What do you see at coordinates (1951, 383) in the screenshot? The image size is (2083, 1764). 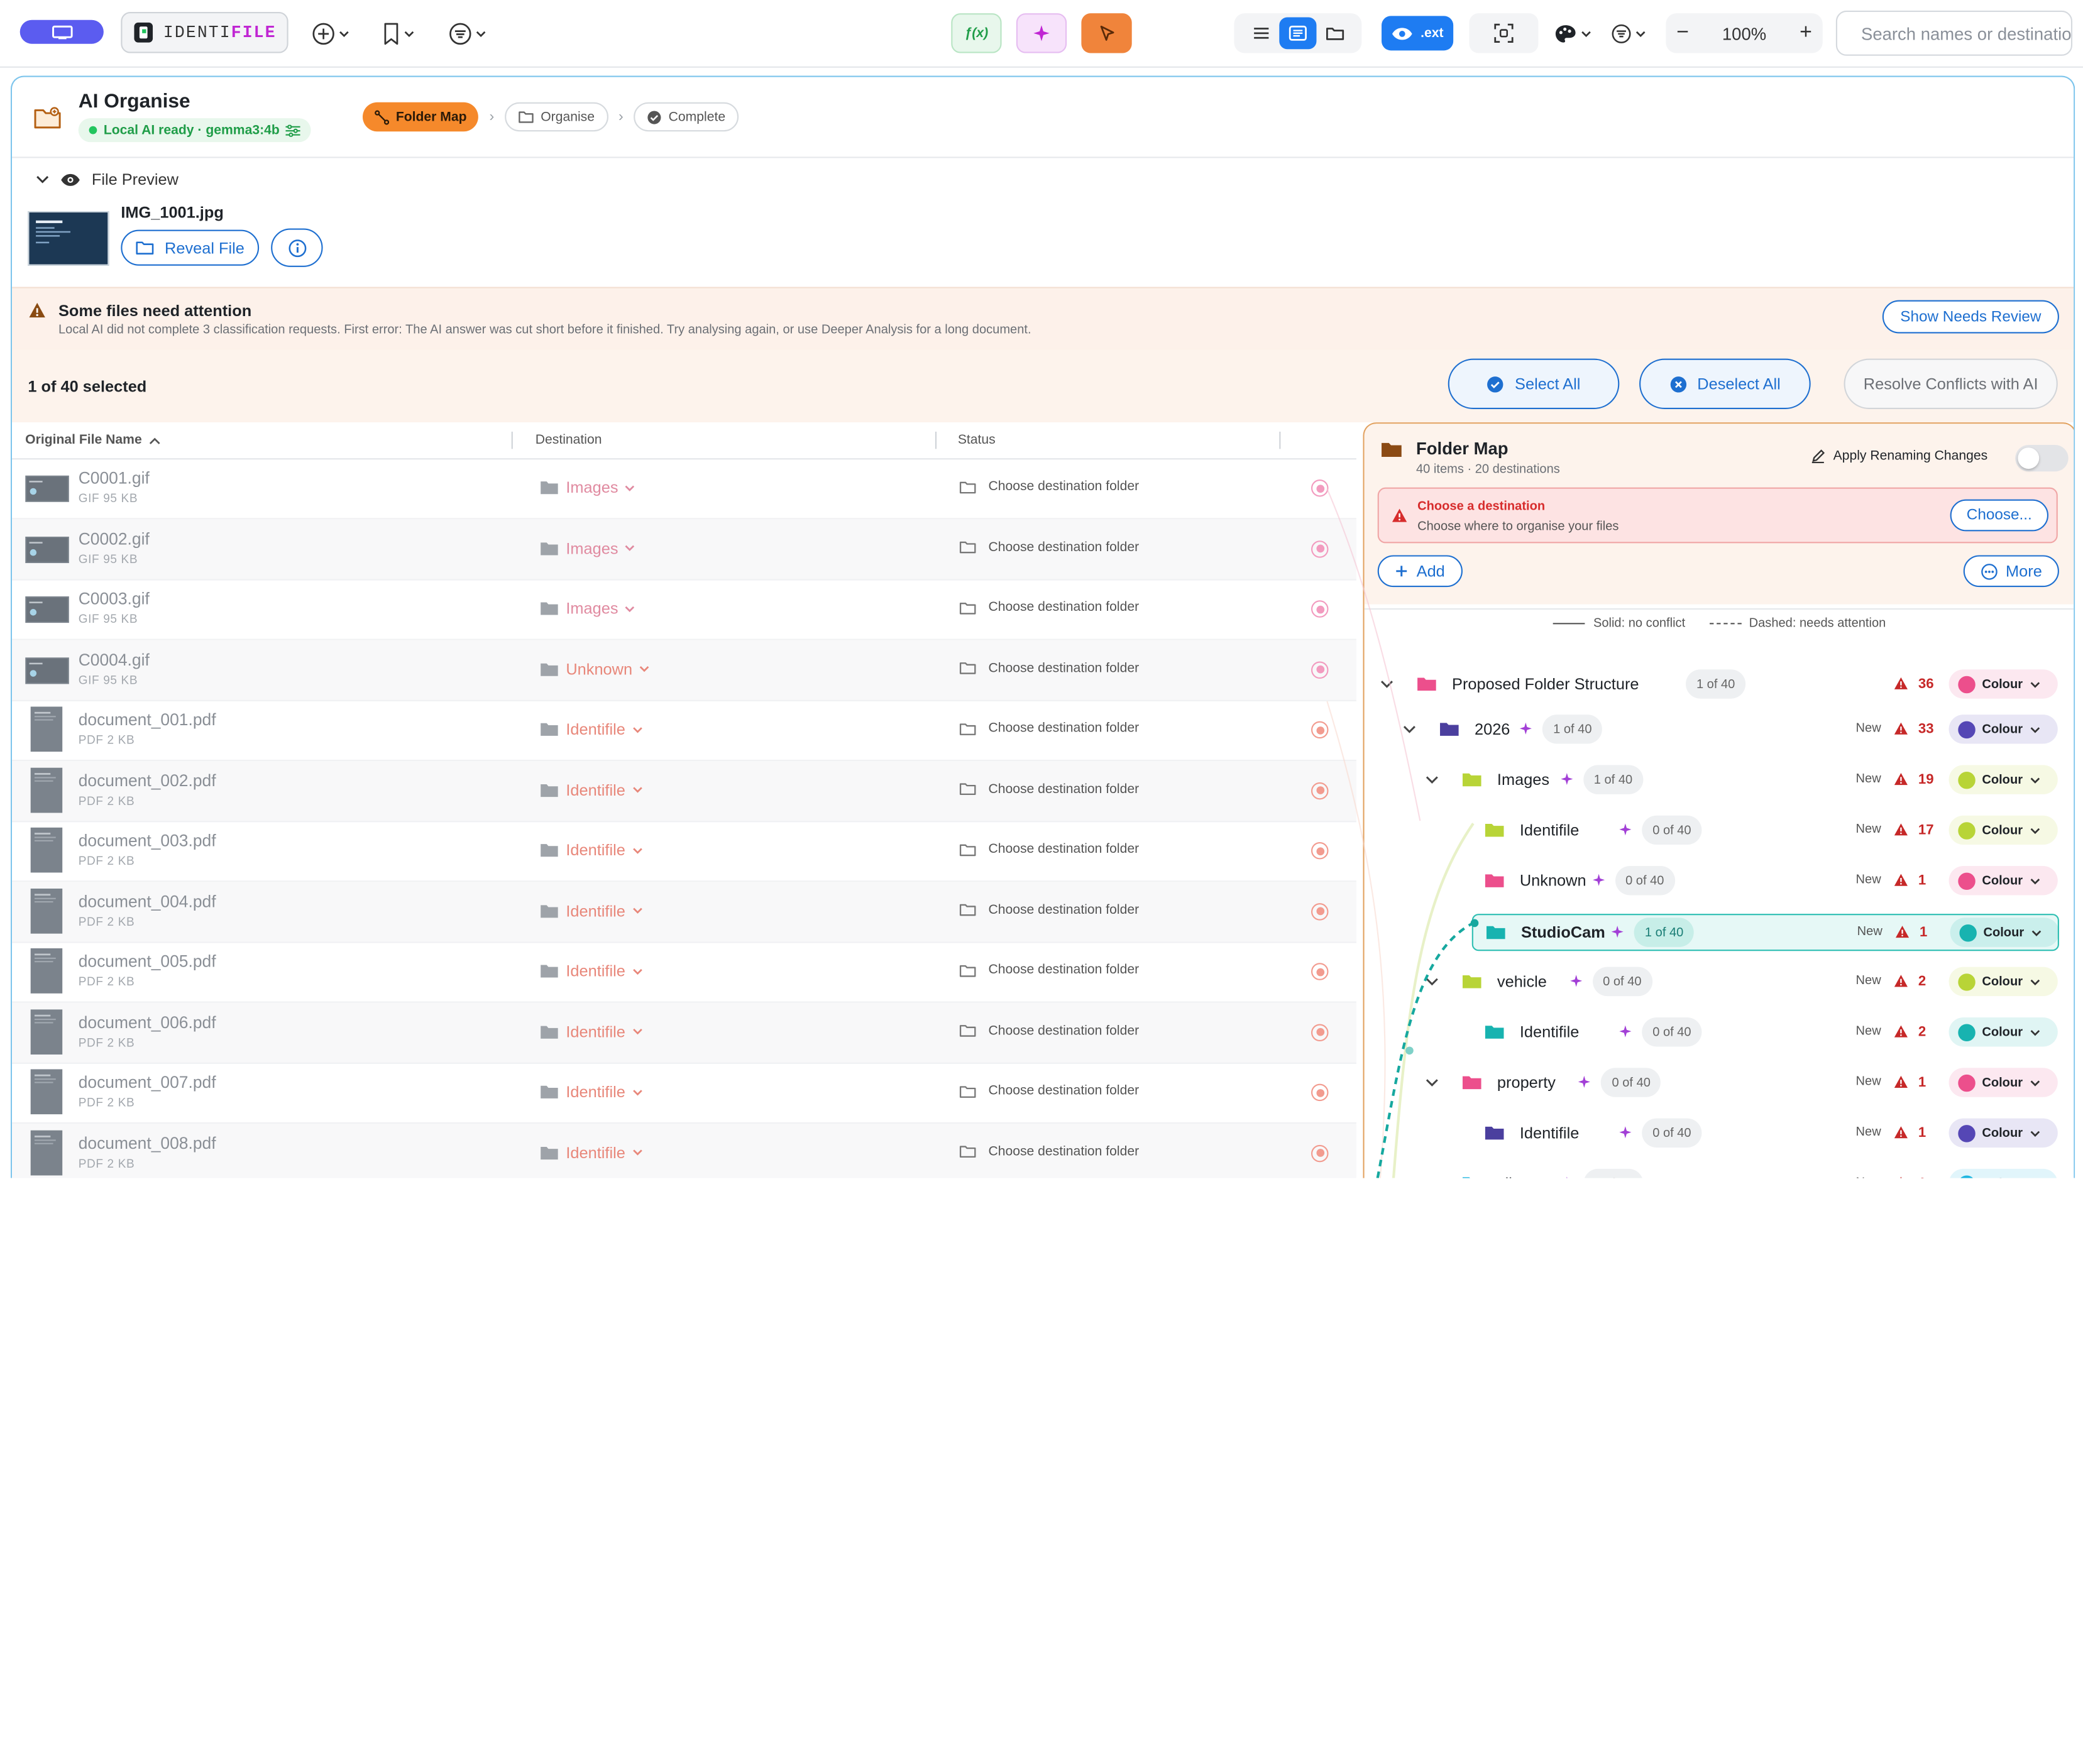 I see `resolve-conflicts-button: Resolve Conflicts with AI` at bounding box center [1951, 383].